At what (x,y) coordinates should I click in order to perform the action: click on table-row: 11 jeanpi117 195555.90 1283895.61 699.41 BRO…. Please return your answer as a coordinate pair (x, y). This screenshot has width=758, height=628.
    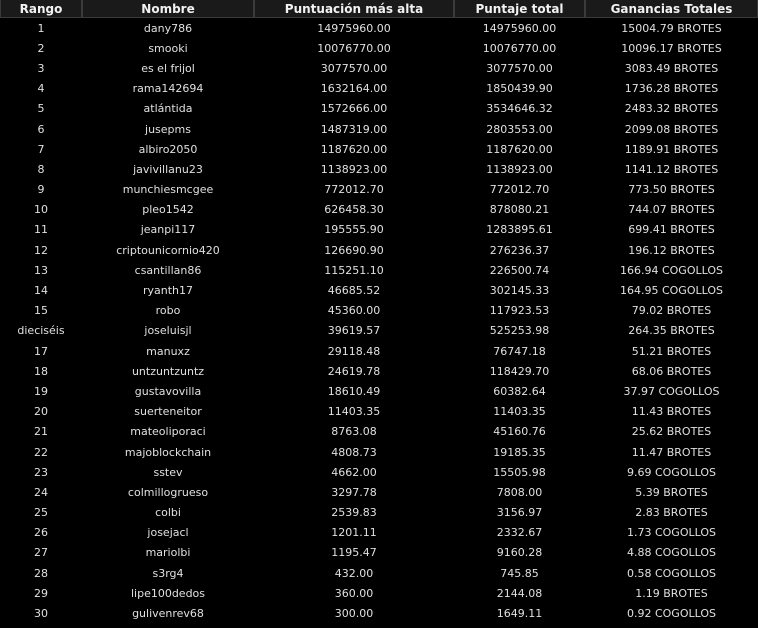
    Looking at the image, I should click on (379, 230).